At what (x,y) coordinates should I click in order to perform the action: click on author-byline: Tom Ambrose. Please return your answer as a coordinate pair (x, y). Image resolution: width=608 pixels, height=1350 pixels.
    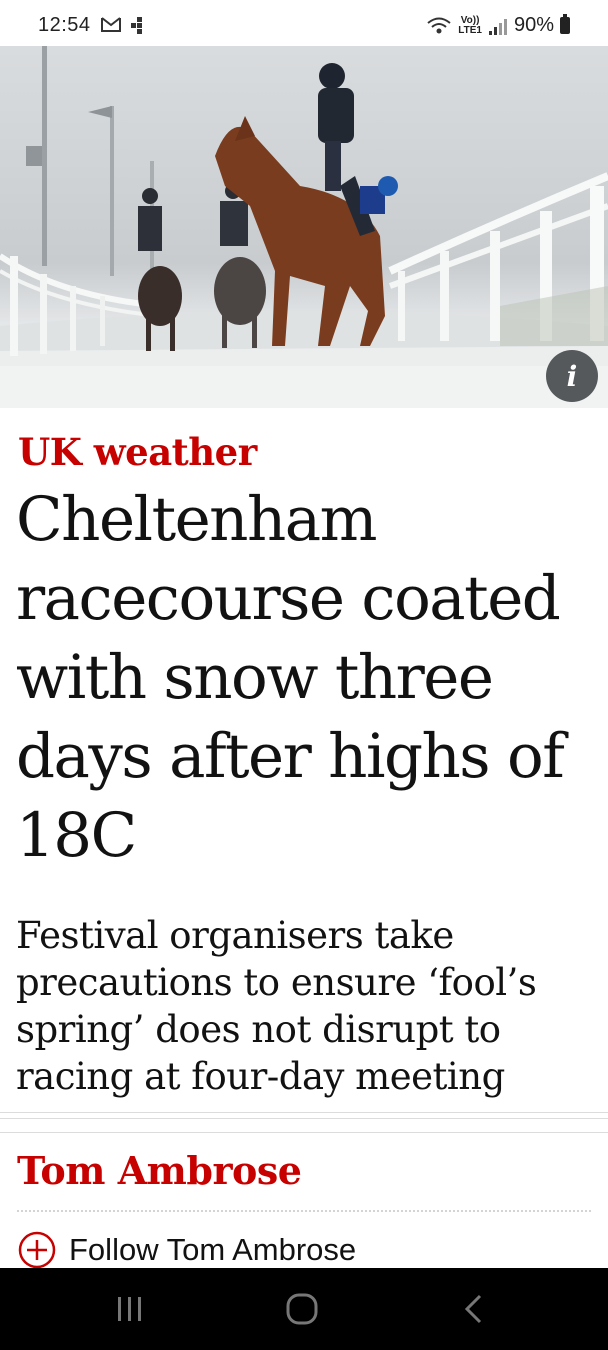
    Looking at the image, I should click on (159, 1170).